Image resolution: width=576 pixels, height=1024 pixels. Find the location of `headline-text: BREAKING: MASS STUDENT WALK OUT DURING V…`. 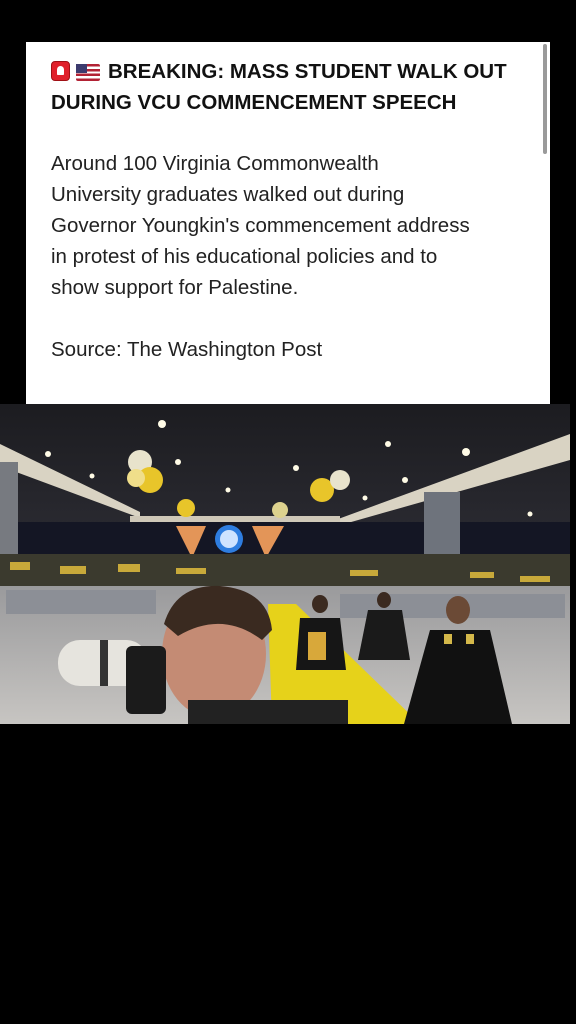

headline-text: BREAKING: MASS STUDENT WALK OUT DURING V… is located at coordinates (279, 87).